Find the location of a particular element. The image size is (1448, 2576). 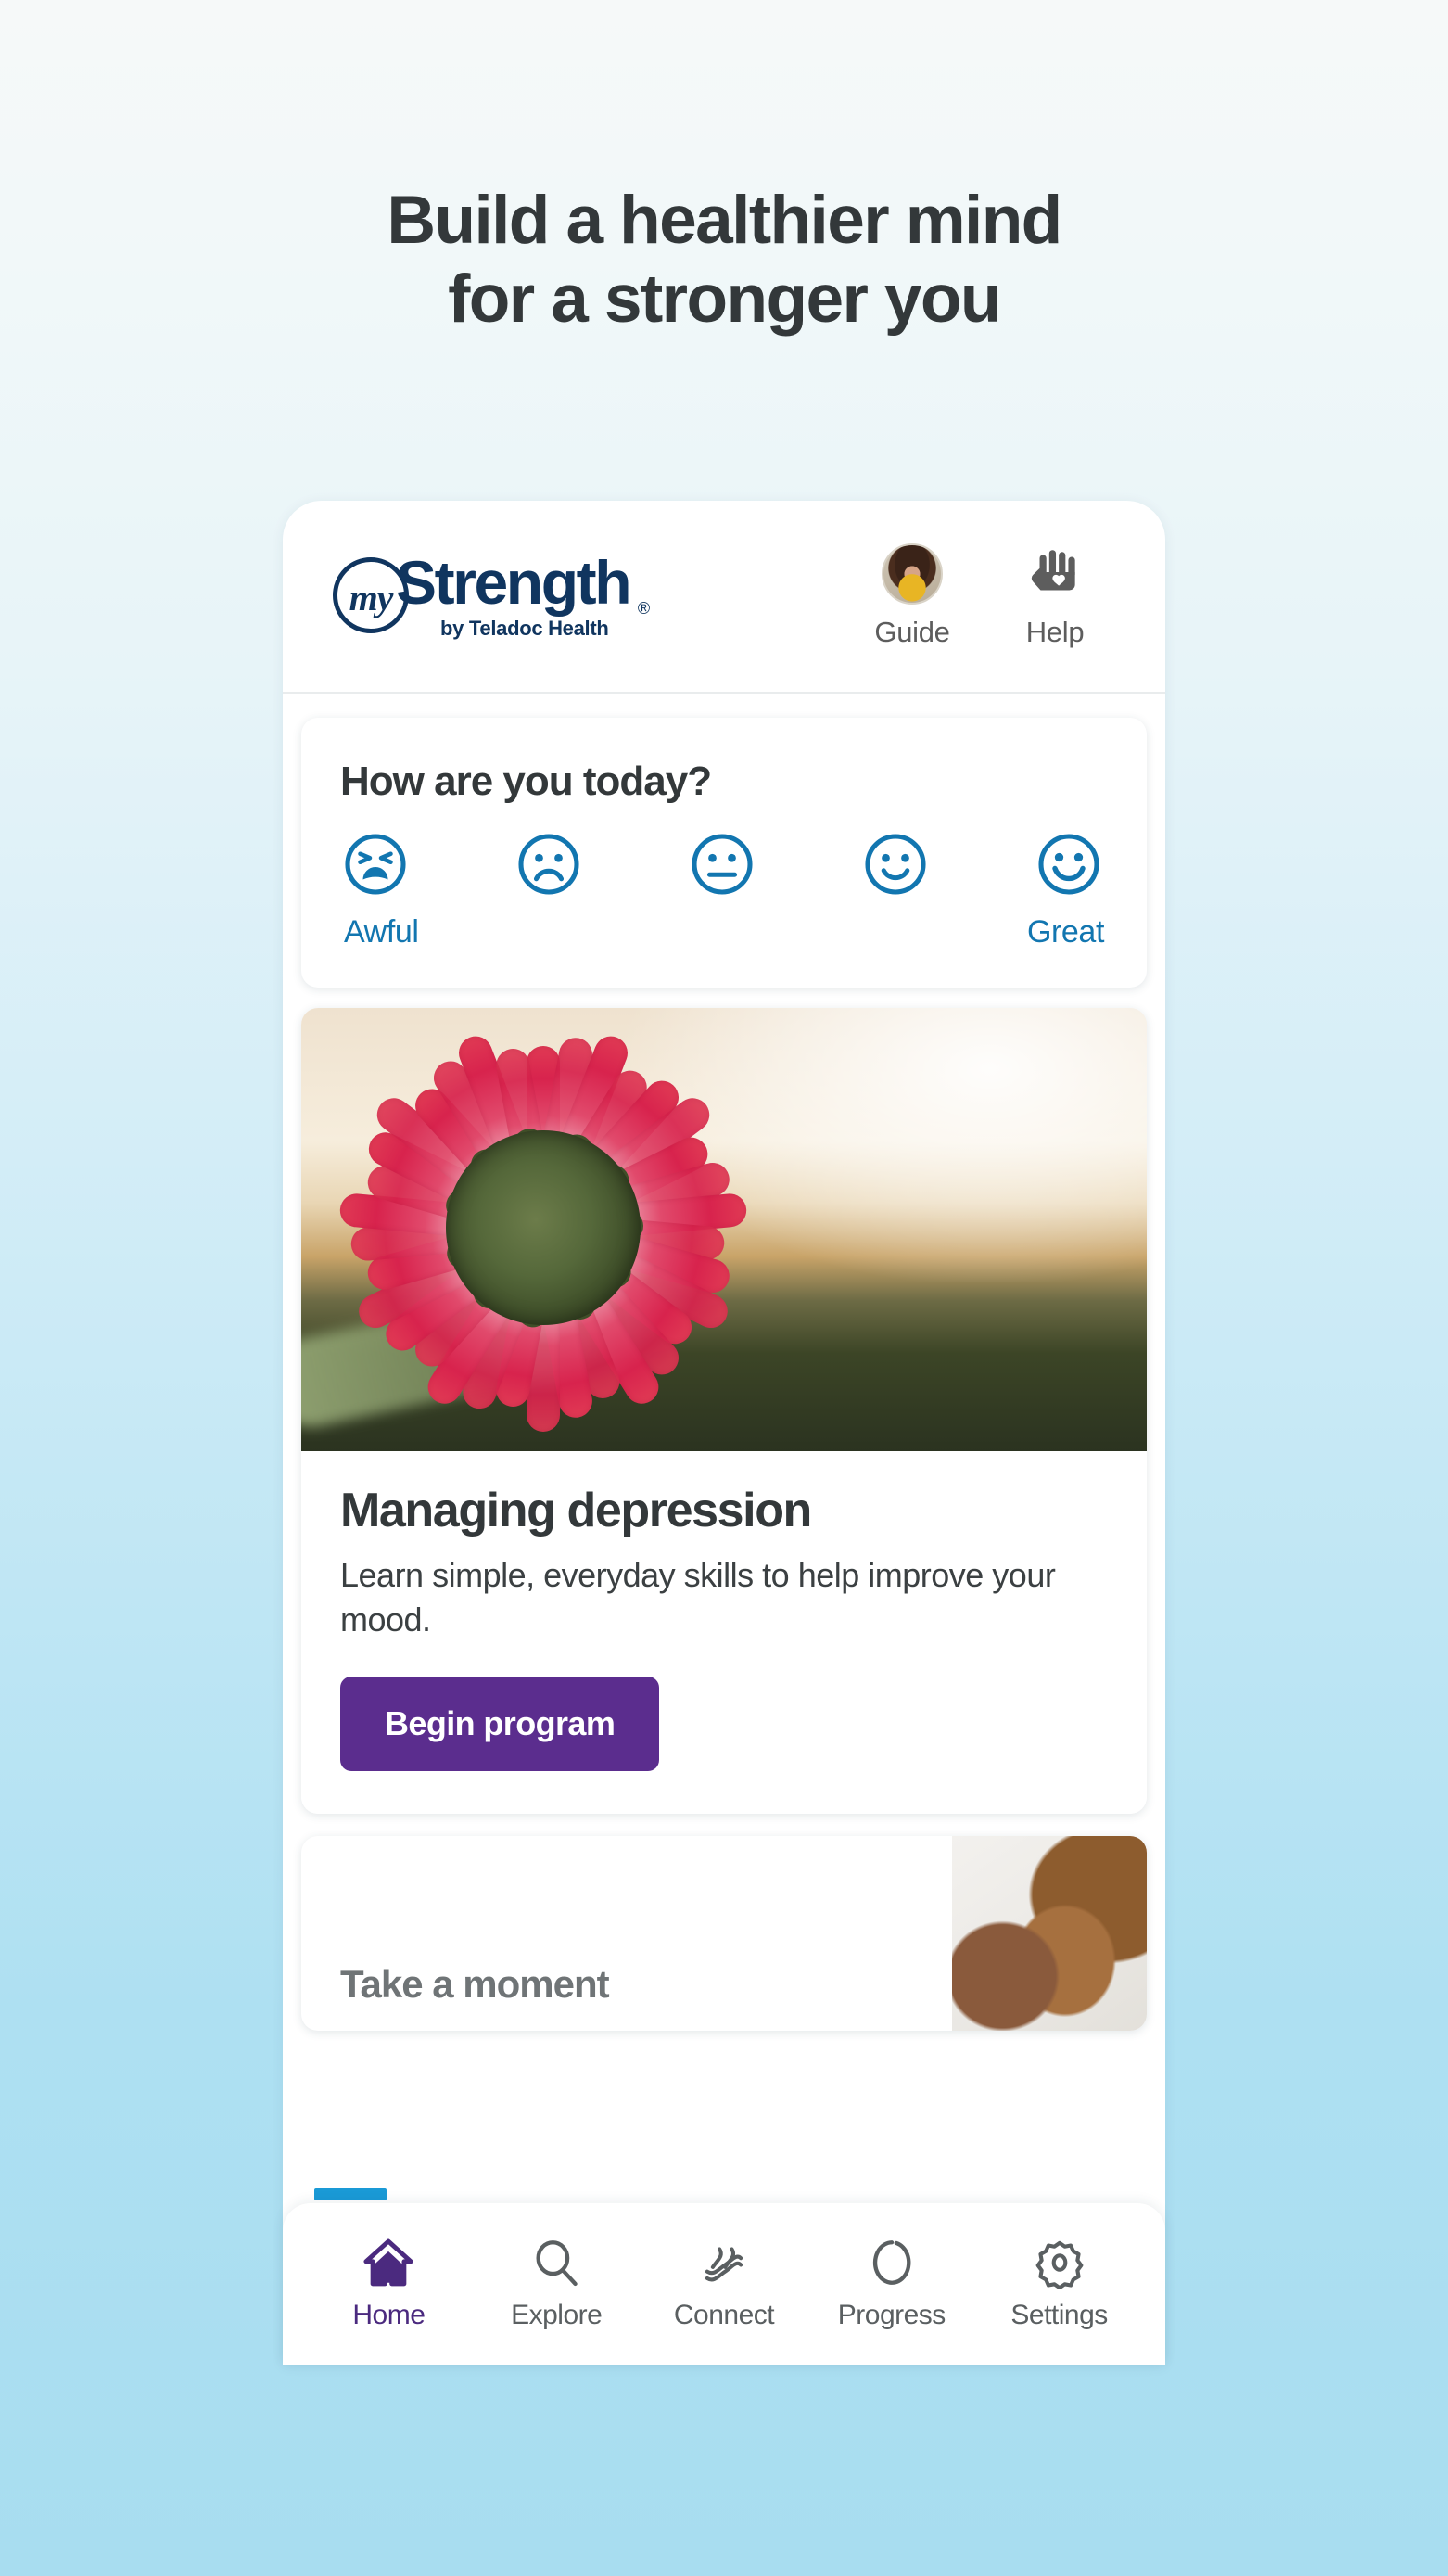

nav-label-connect: Connect is located at coordinates (724, 2315).